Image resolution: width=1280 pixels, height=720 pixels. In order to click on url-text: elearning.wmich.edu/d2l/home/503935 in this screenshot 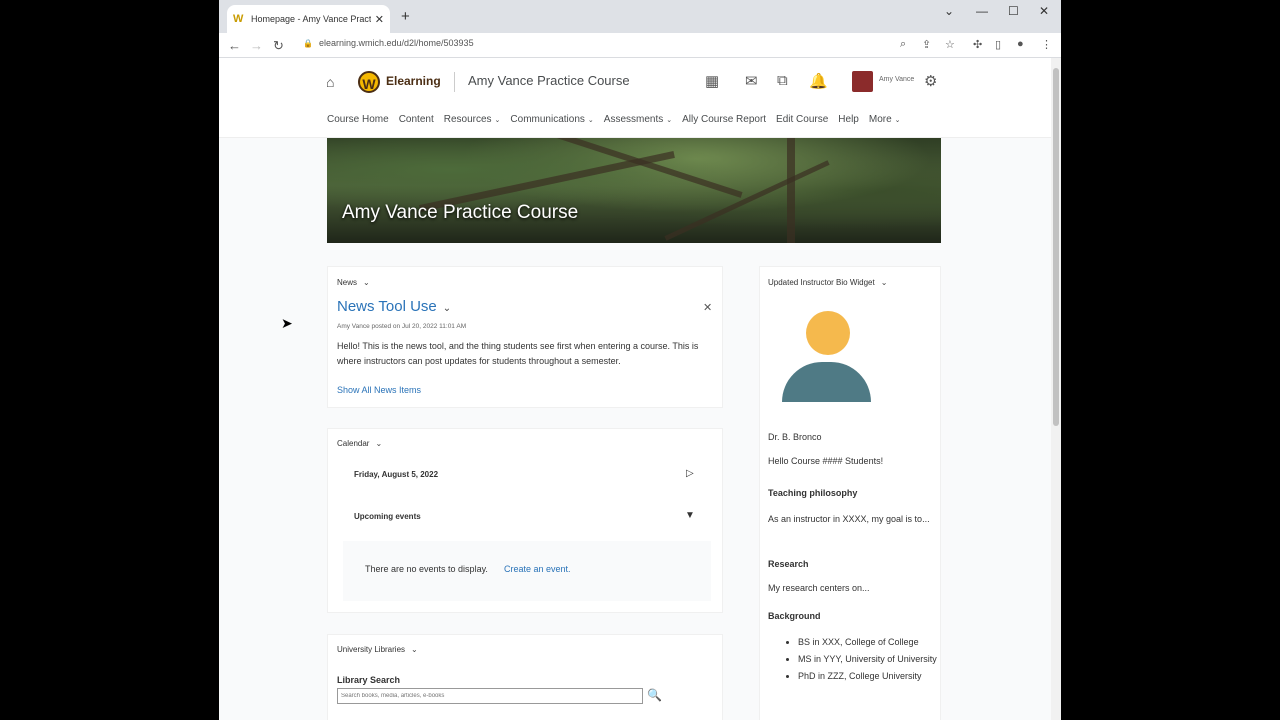, I will do `click(396, 43)`.